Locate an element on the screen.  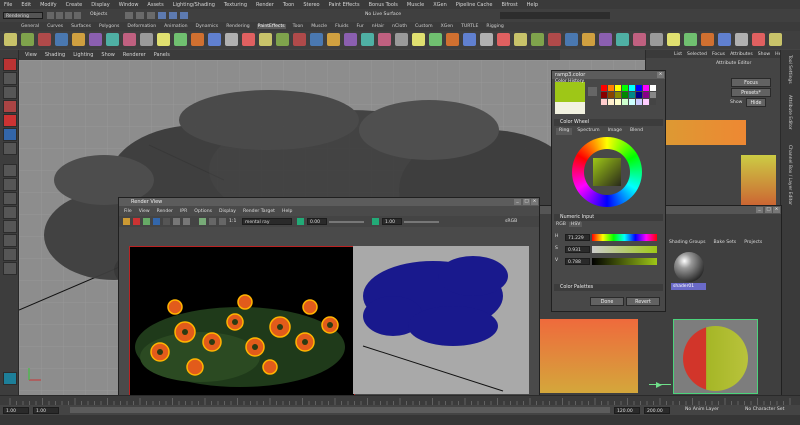
previous-color-swatch is located at coordinates (570, 108).